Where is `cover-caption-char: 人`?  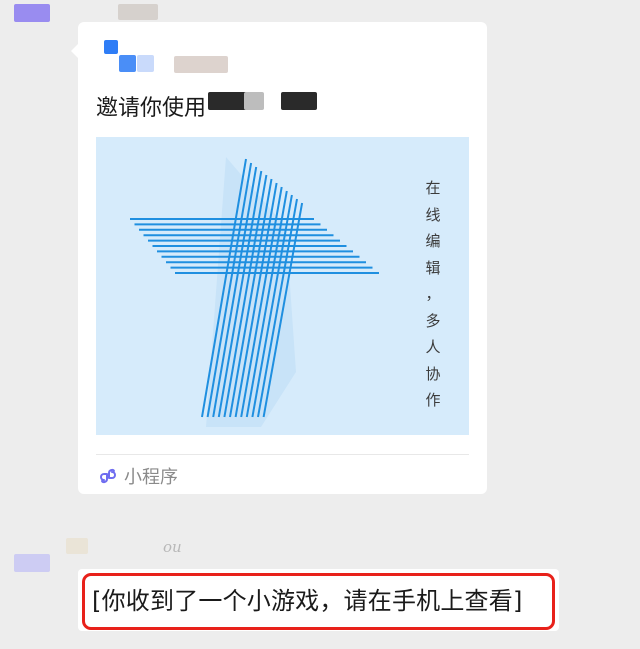
cover-caption-char: 人 is located at coordinates (433, 347).